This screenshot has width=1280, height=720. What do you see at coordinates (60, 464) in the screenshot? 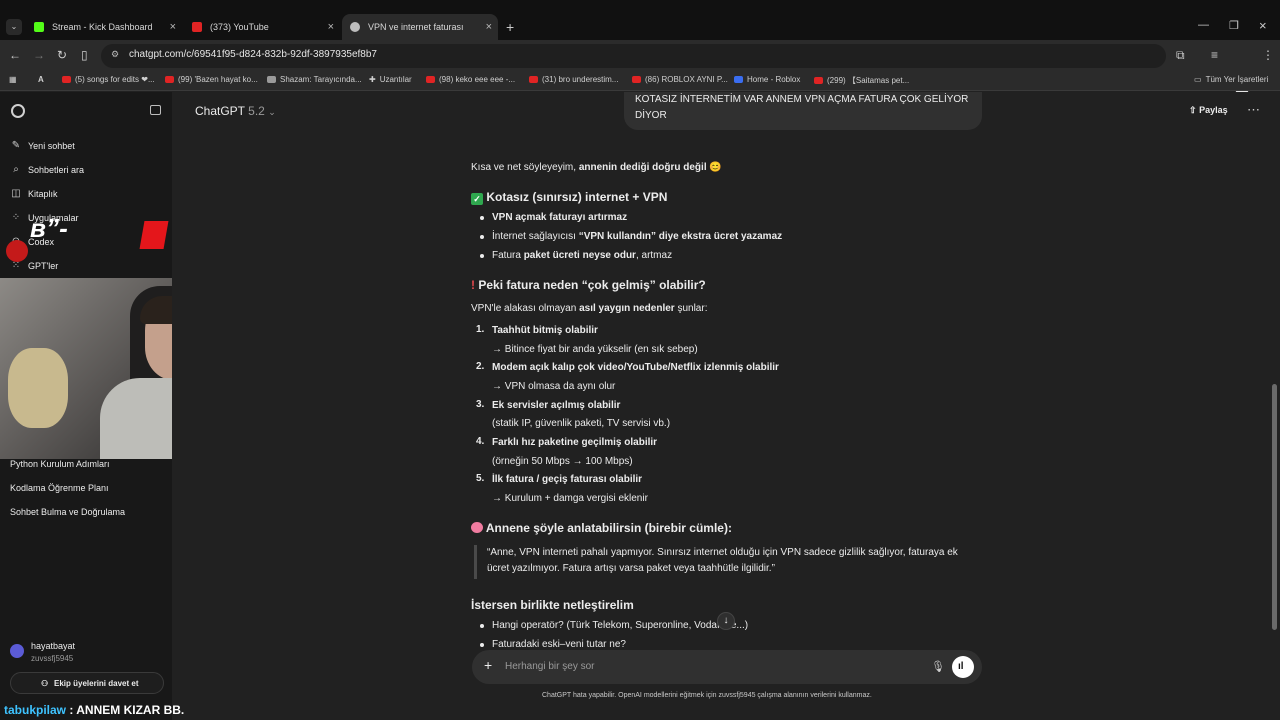
I see `chat-history-item: Python Kurulum Adımları` at bounding box center [60, 464].